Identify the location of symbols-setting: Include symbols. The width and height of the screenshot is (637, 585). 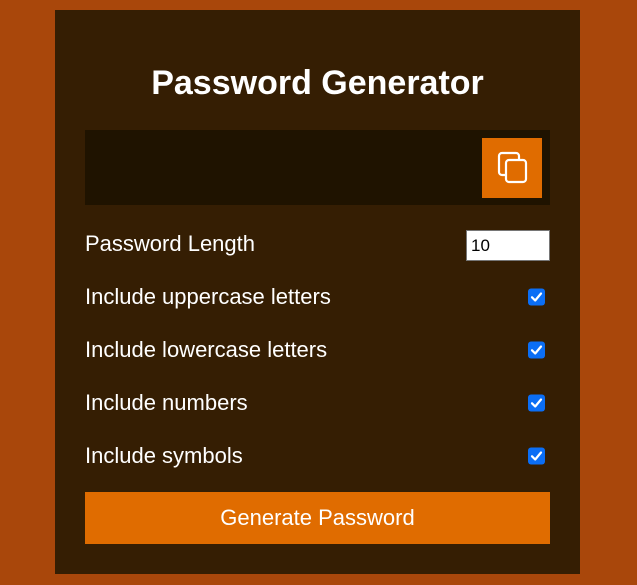
(317, 456).